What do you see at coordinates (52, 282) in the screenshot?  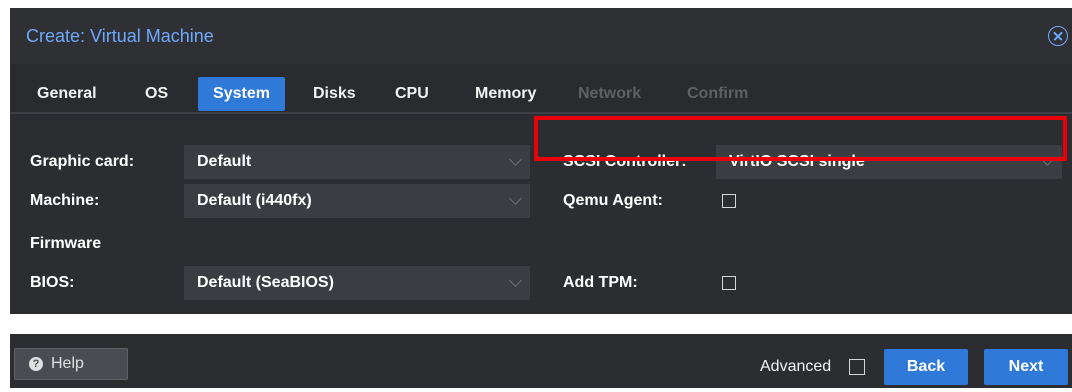 I see `bios-label: BIOS:` at bounding box center [52, 282].